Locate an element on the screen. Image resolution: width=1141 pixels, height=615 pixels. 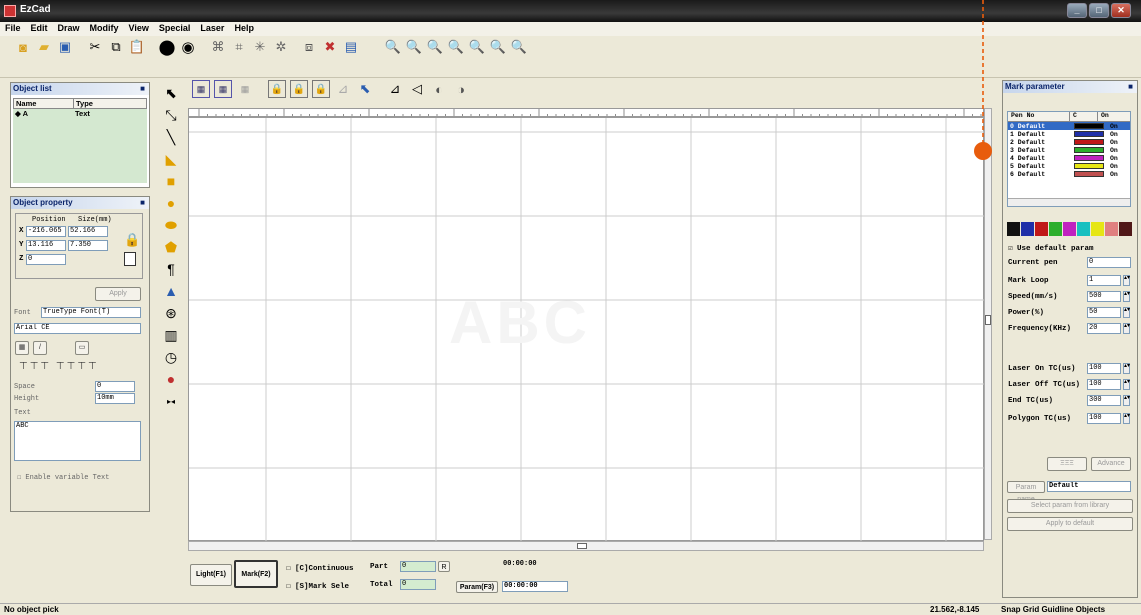
mark-button: Mark(F2) is located at coordinates (256, 574).